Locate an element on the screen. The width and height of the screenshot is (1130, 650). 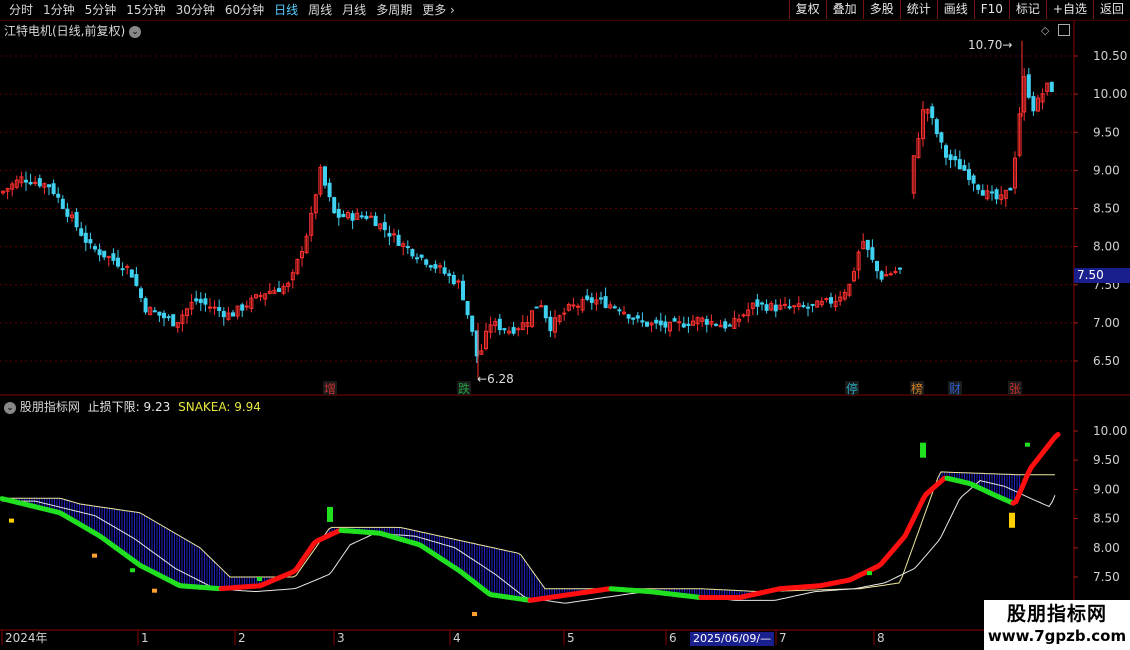
current-price-tag: 7.50 is located at coordinates (1102, 275).